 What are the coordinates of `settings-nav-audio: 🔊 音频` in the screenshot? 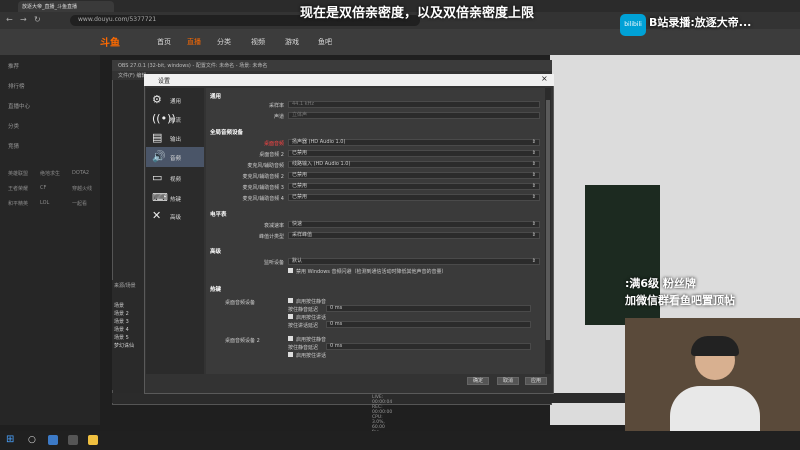 It's located at (177, 159).